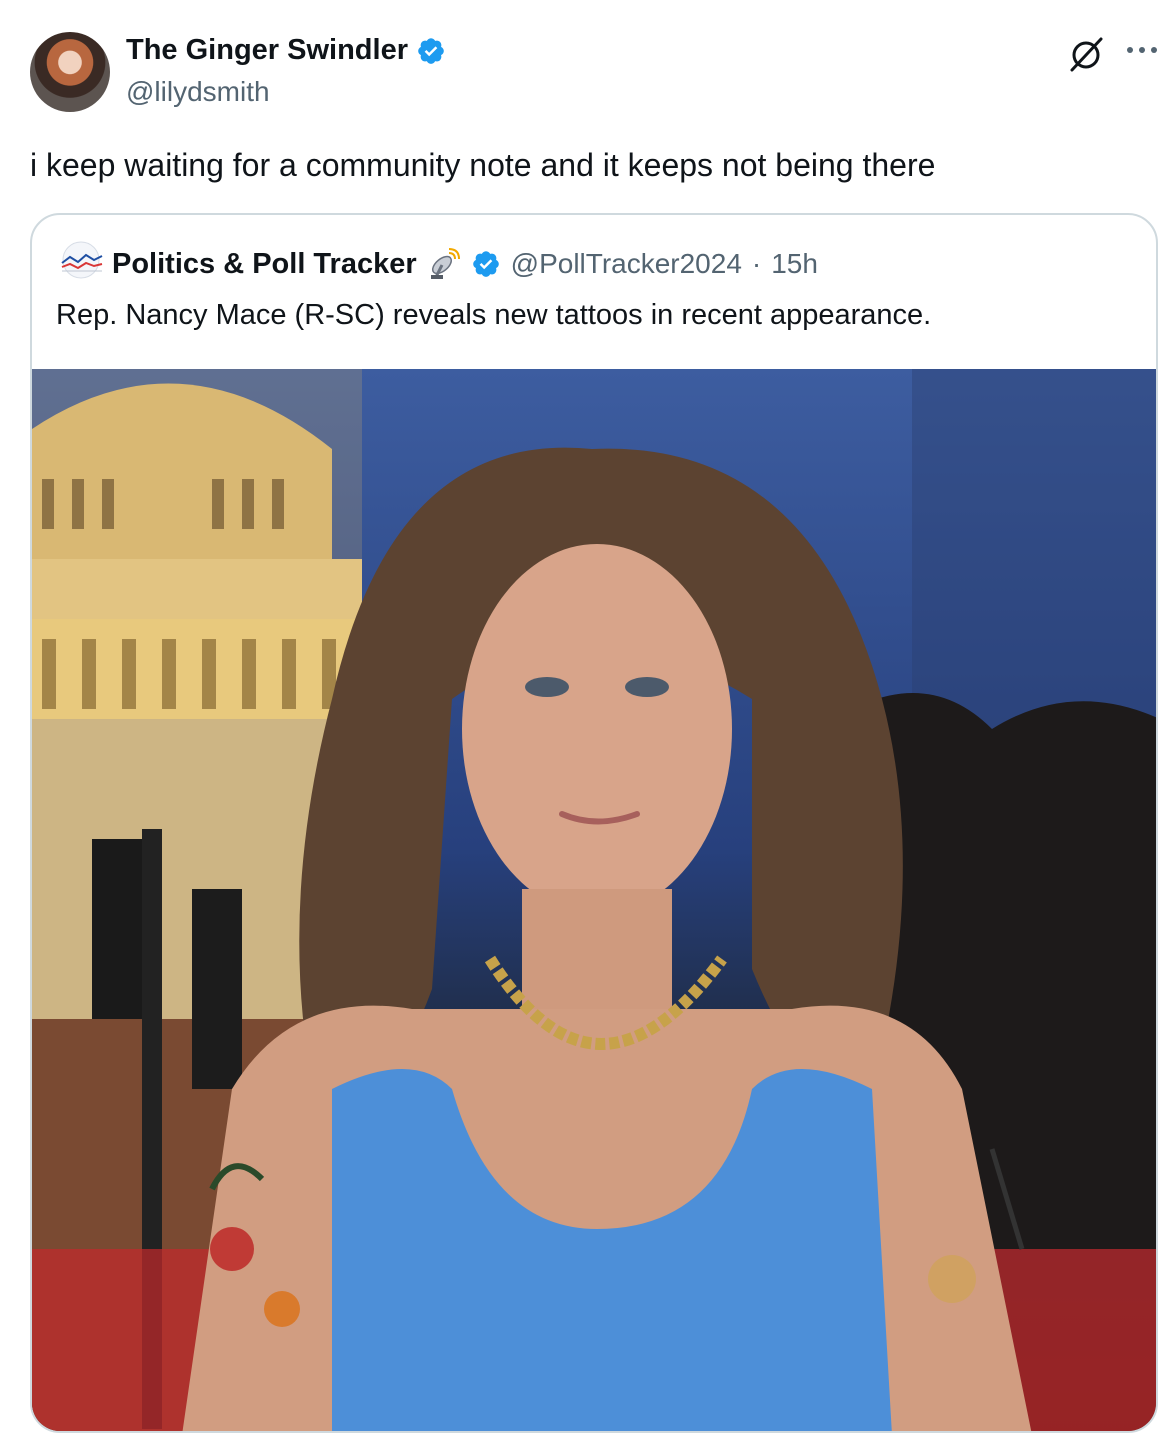 This screenshot has height=1433, width=1176. I want to click on author-avatar, so click(70, 72).